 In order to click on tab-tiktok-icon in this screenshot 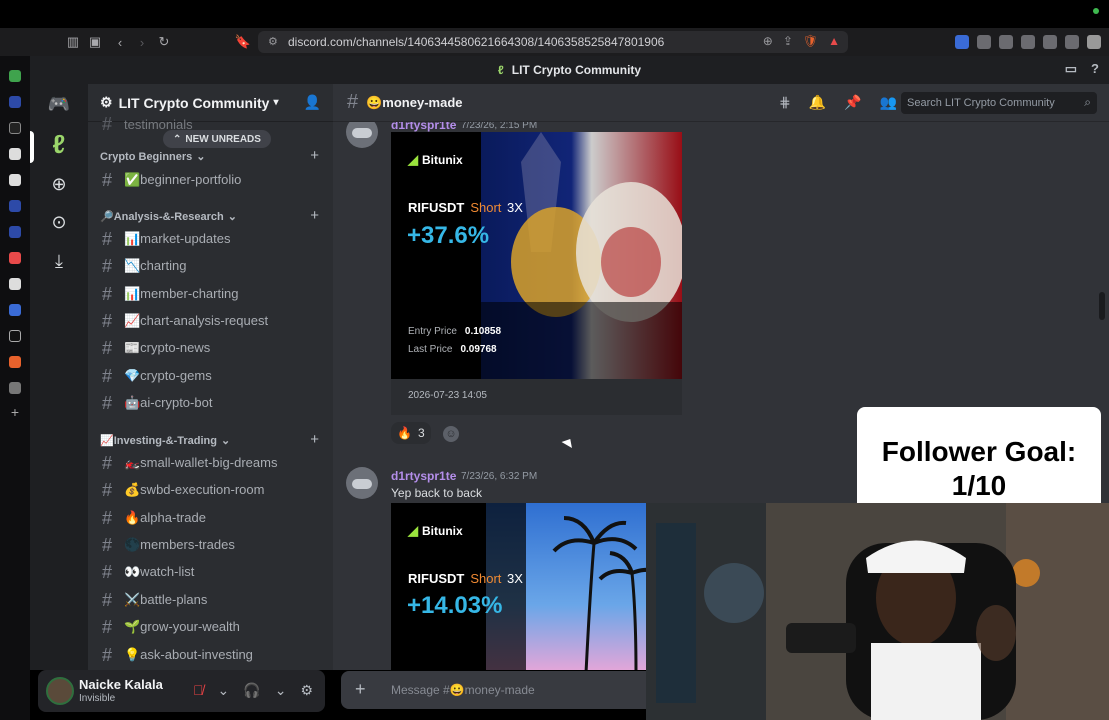, I will do `click(15, 336)`.